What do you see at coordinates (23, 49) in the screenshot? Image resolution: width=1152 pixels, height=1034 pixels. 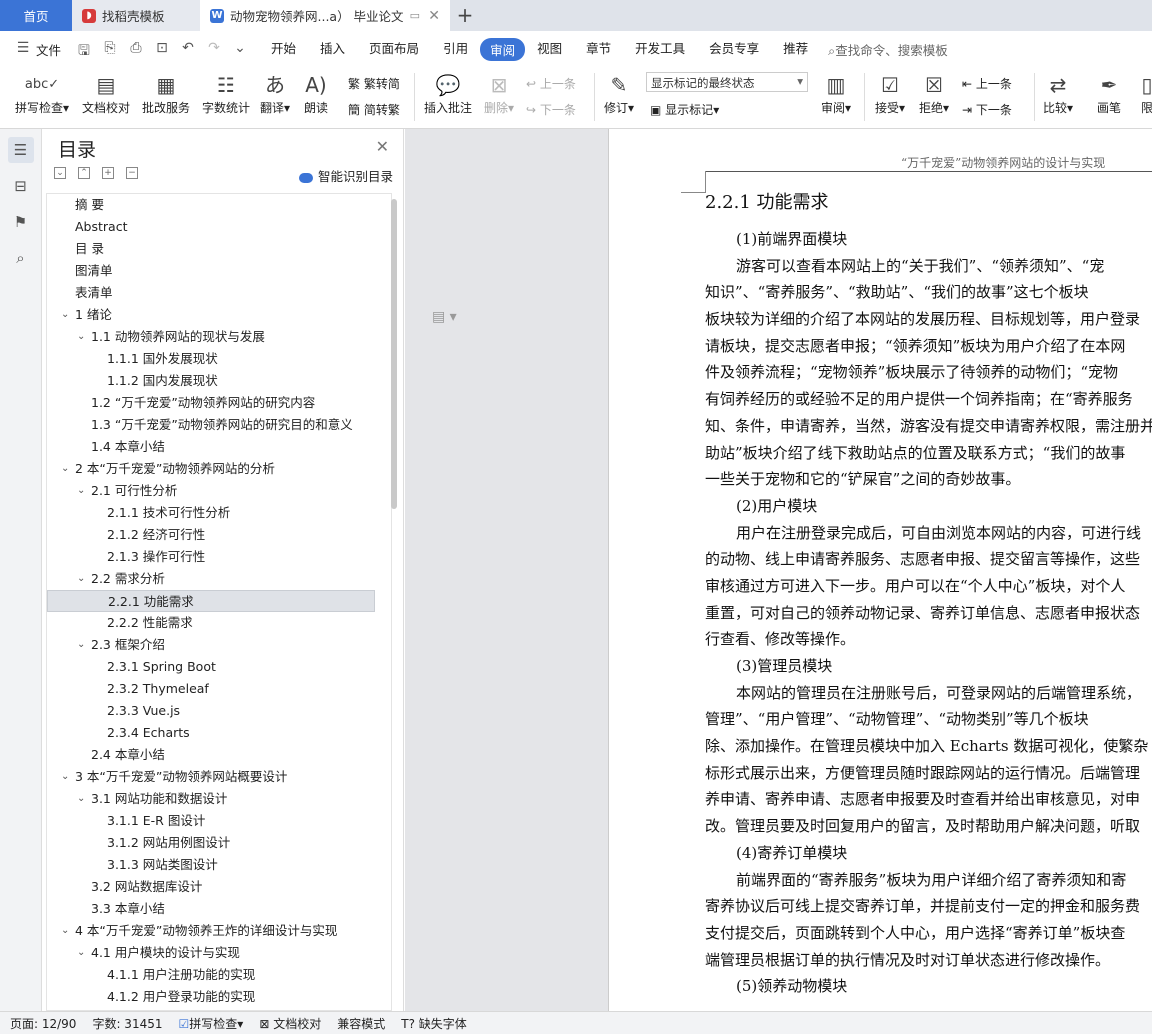 I see `hamburger-menu-icon: ☰` at bounding box center [23, 49].